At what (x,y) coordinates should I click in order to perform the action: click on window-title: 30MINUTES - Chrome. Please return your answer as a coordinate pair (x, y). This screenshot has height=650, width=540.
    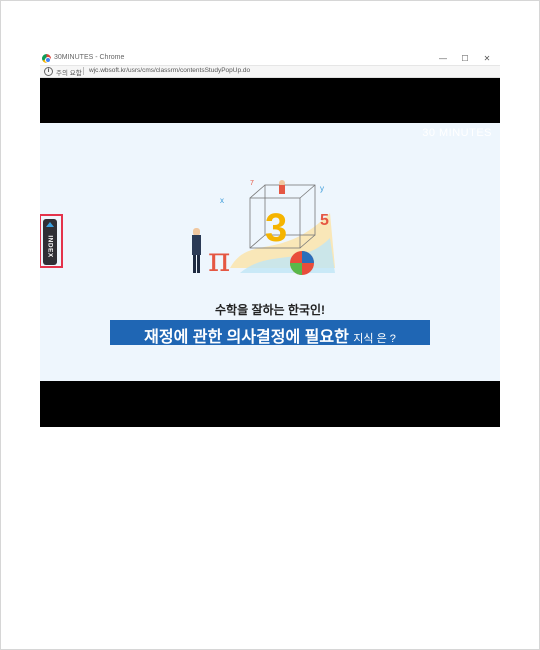
    Looking at the image, I should click on (89, 57).